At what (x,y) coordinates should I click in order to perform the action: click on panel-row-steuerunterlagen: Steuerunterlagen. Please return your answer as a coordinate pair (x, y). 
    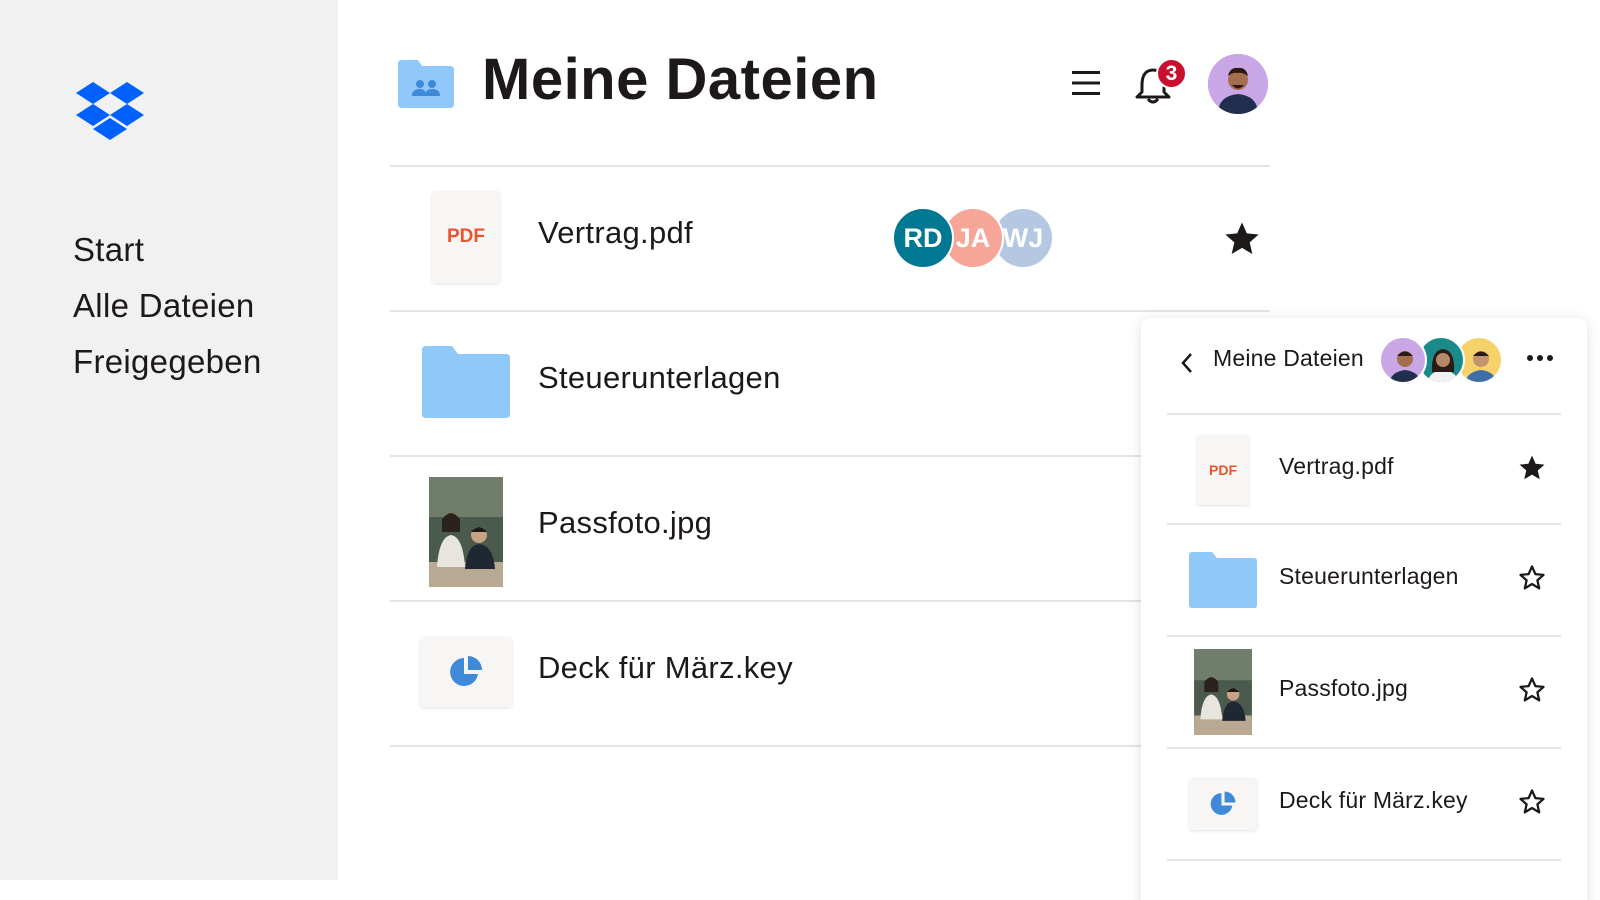
    Looking at the image, I should click on (1364, 581).